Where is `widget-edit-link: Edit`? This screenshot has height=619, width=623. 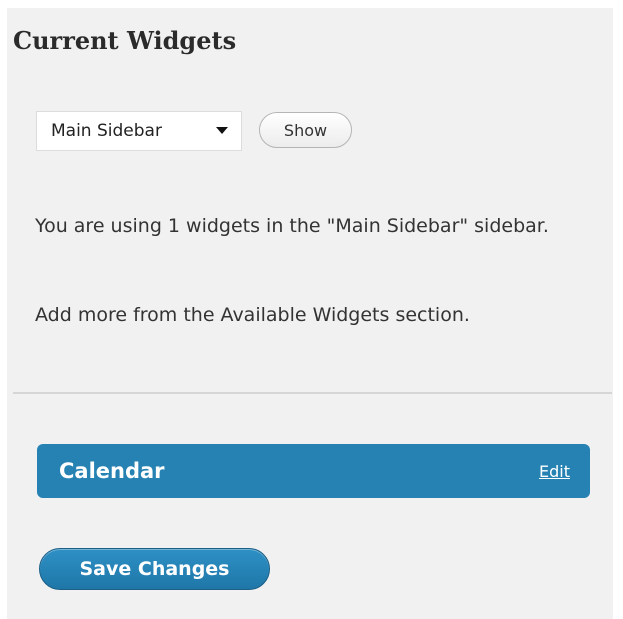 widget-edit-link: Edit is located at coordinates (554, 471).